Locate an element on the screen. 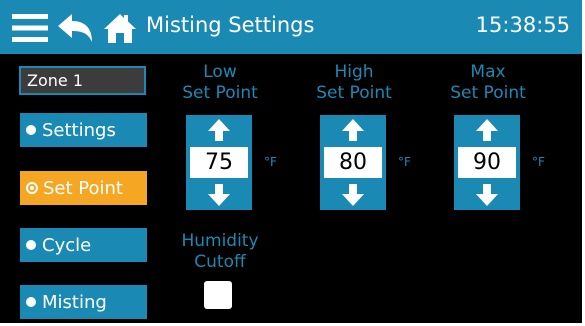  high-setpoint-value: 80 is located at coordinates (353, 162).